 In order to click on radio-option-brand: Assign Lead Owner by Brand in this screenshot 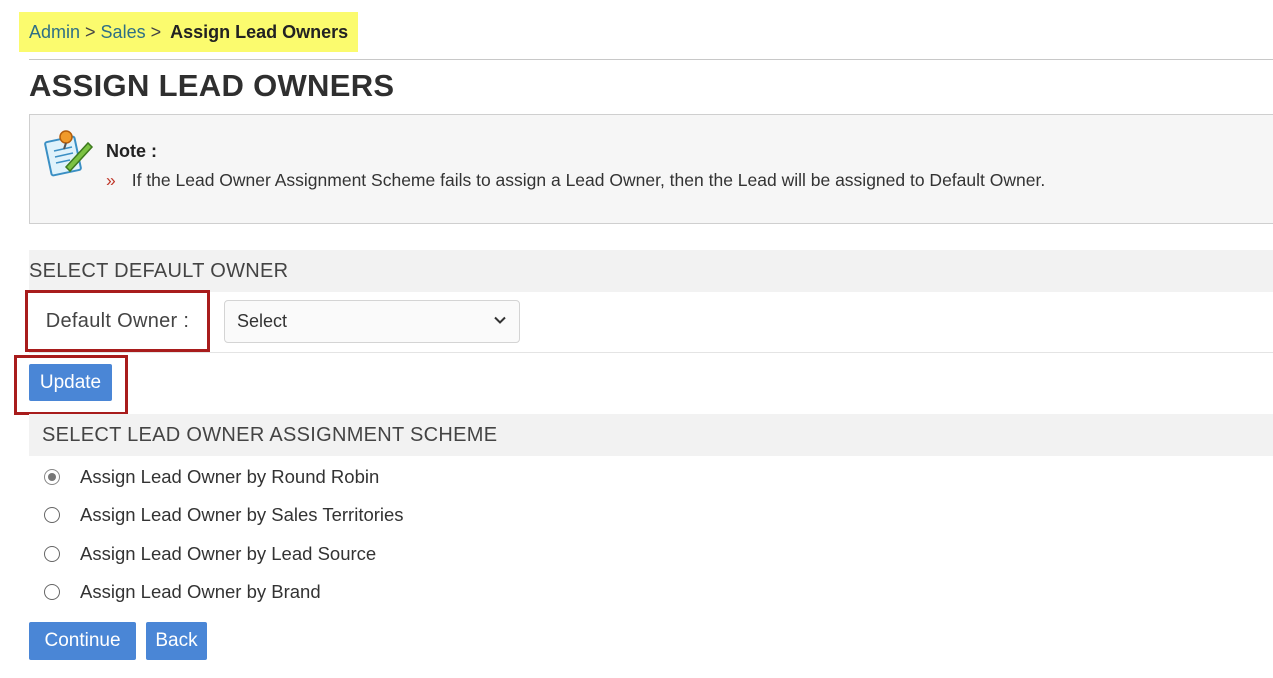, I will do `click(182, 592)`.